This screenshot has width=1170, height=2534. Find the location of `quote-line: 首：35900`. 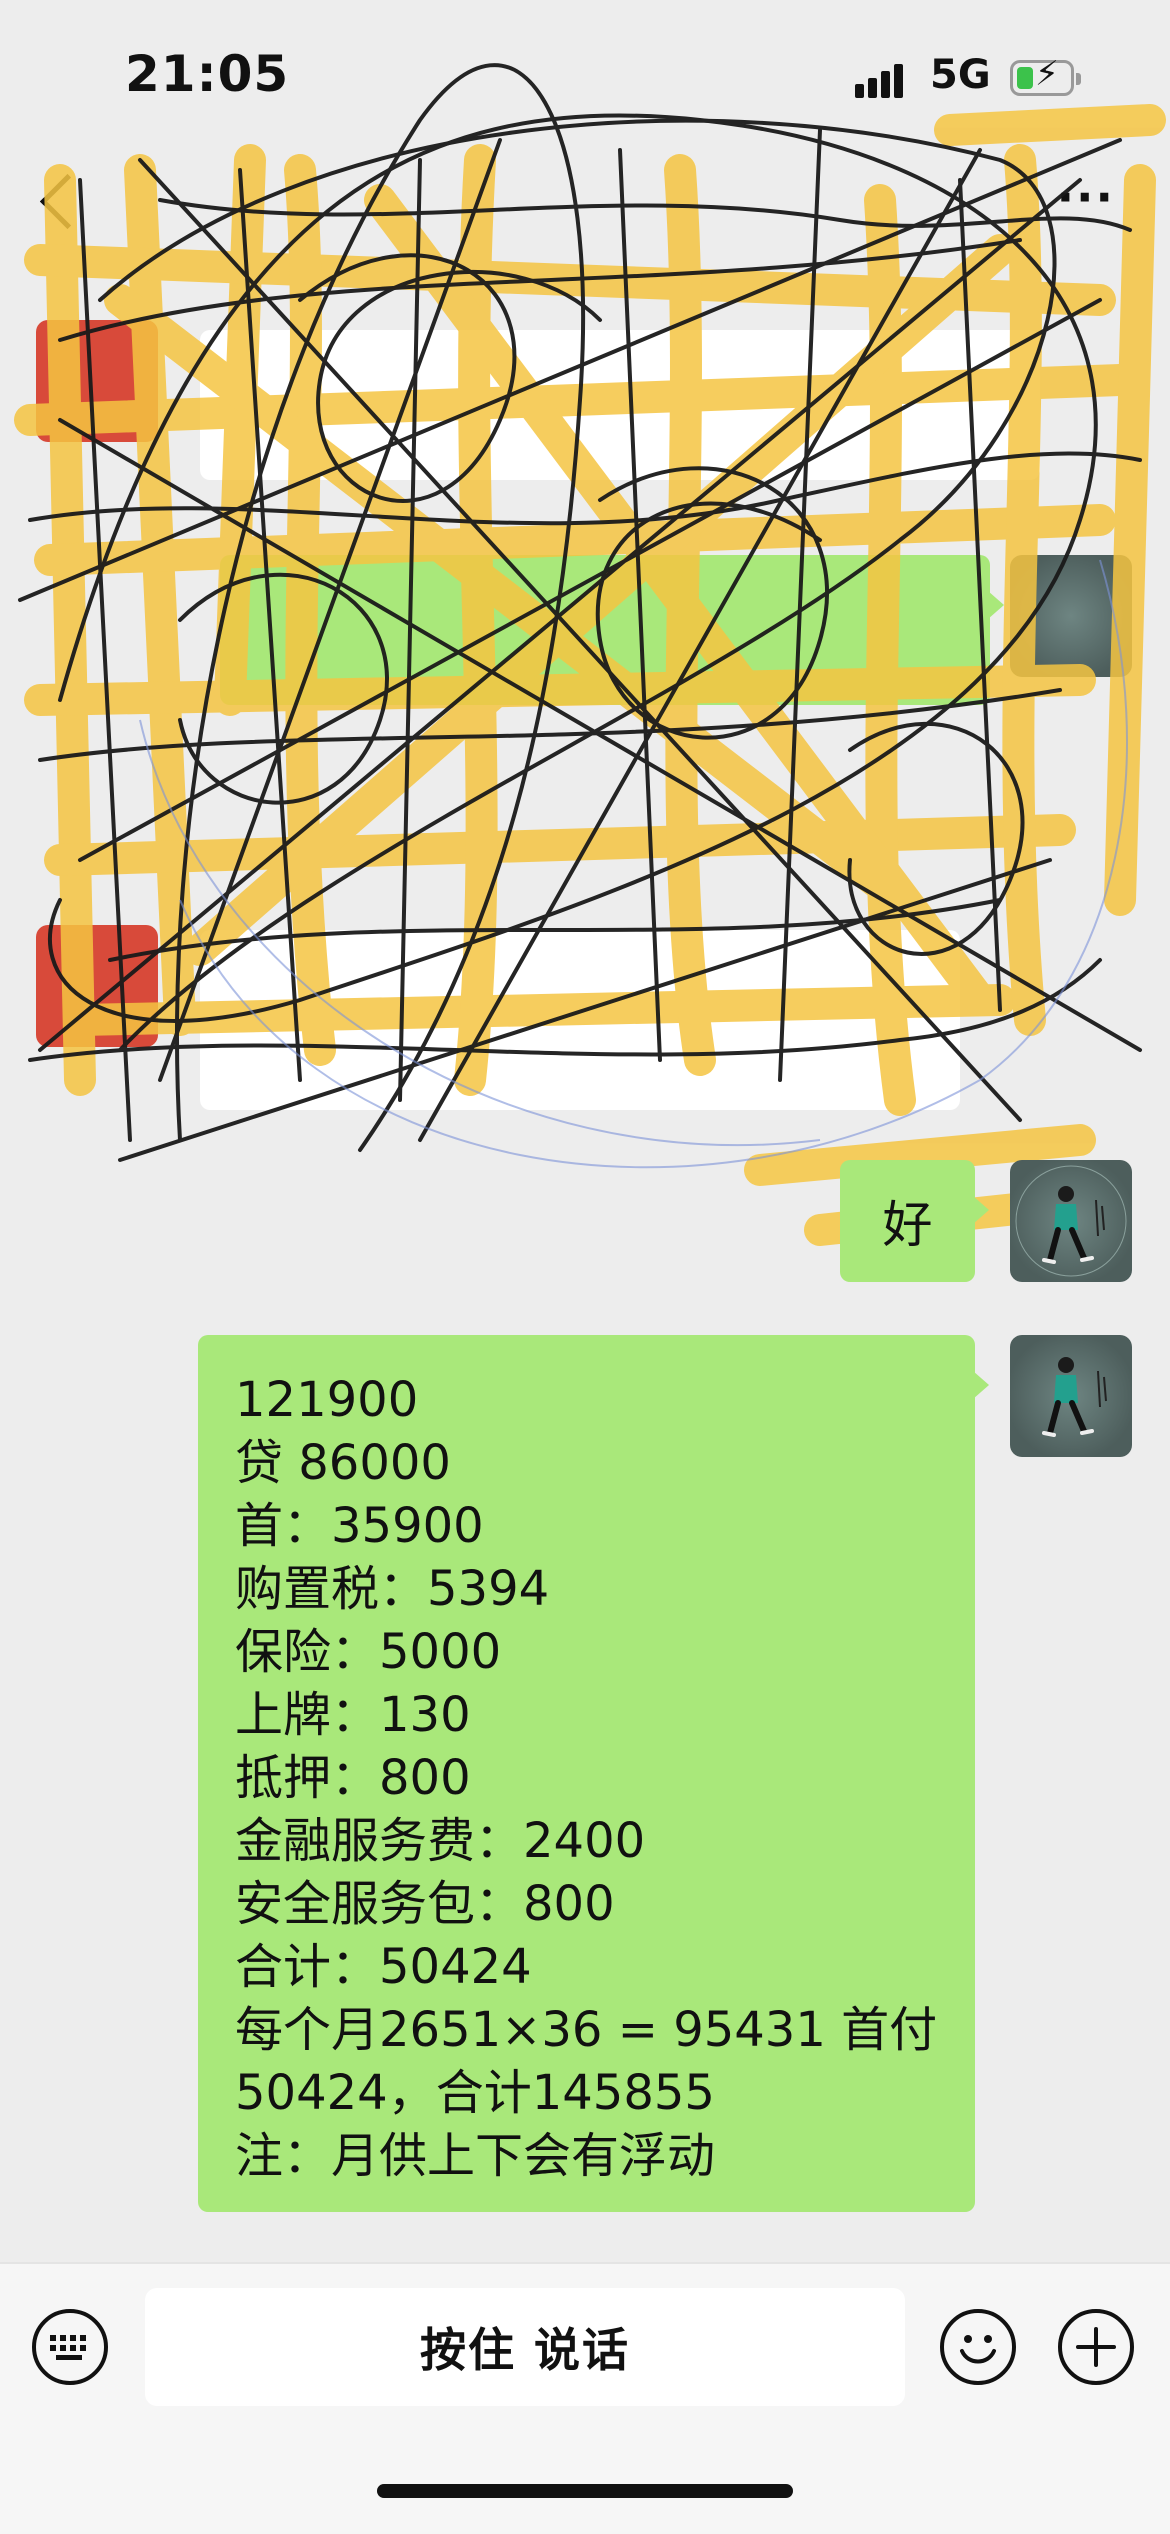

quote-line: 首：35900 is located at coordinates (359, 1526).